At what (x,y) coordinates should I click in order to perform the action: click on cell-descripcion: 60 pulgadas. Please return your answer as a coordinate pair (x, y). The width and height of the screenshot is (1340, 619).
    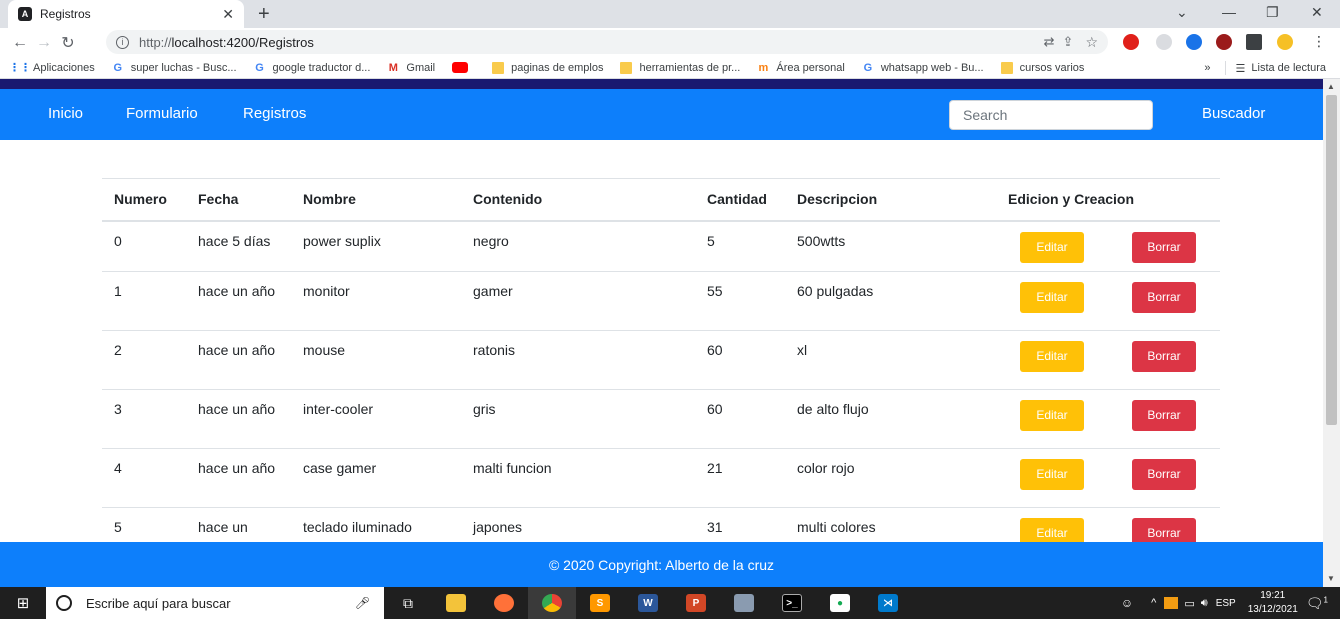
    Looking at the image, I should click on (890, 301).